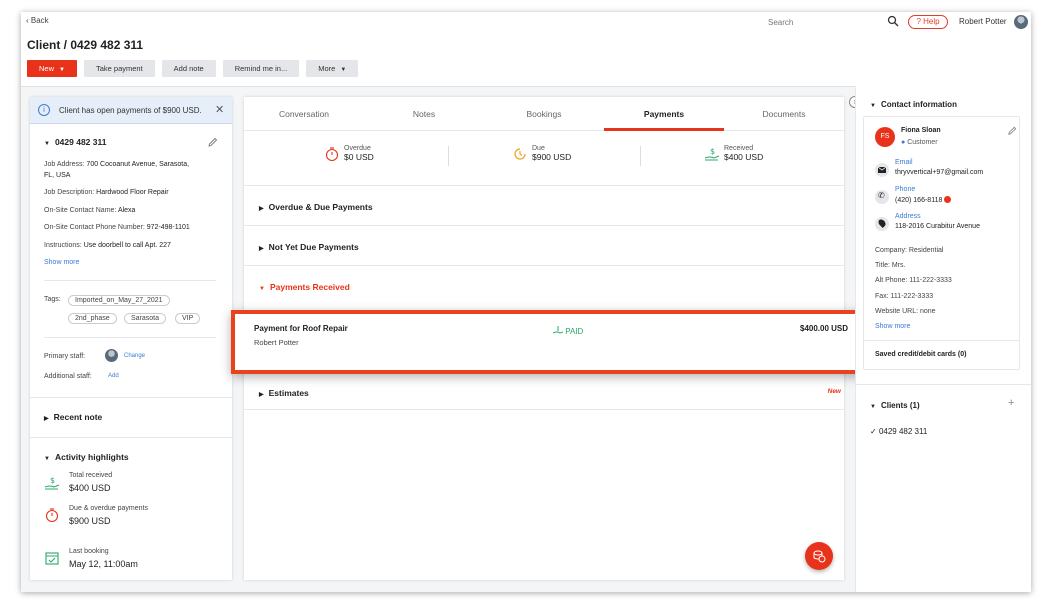 This screenshot has width=1054, height=615. I want to click on tag-chip: Imported_on_May_27_2021, so click(119, 300).